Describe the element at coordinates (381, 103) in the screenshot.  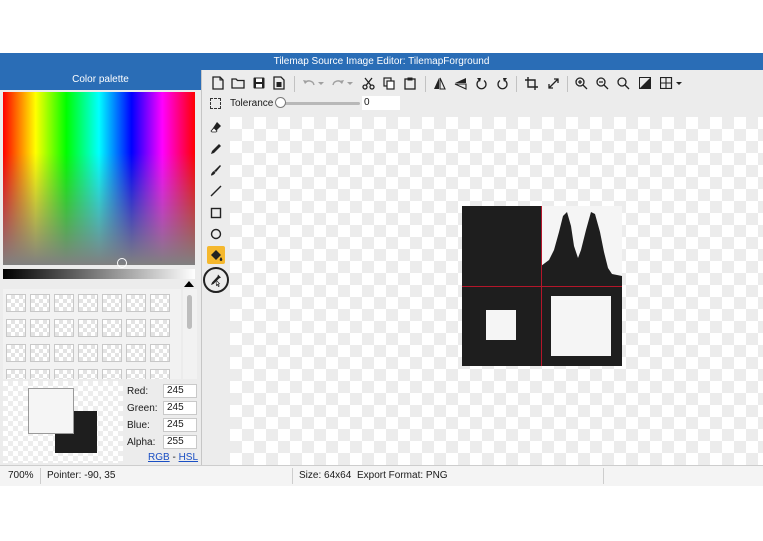
I see `tolerance-input: 0` at that location.